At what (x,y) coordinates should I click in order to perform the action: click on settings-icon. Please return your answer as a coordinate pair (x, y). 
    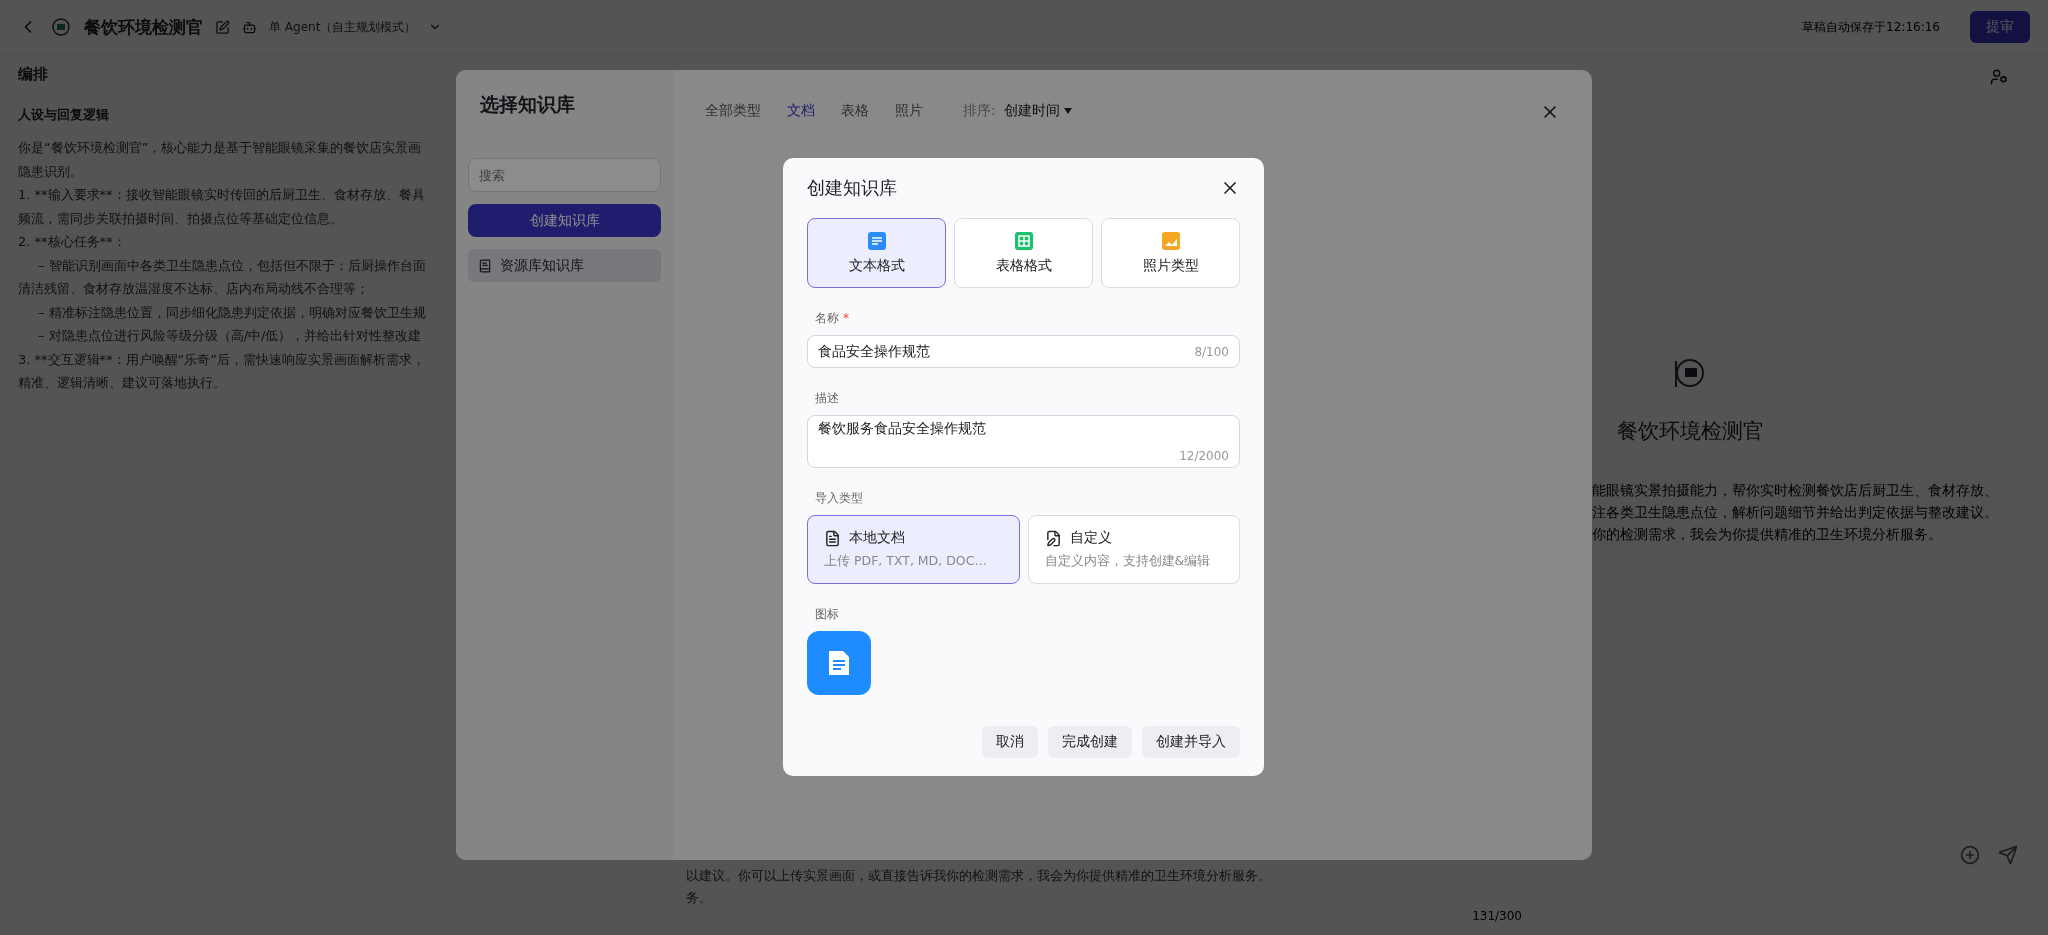
    Looking at the image, I should click on (1999, 77).